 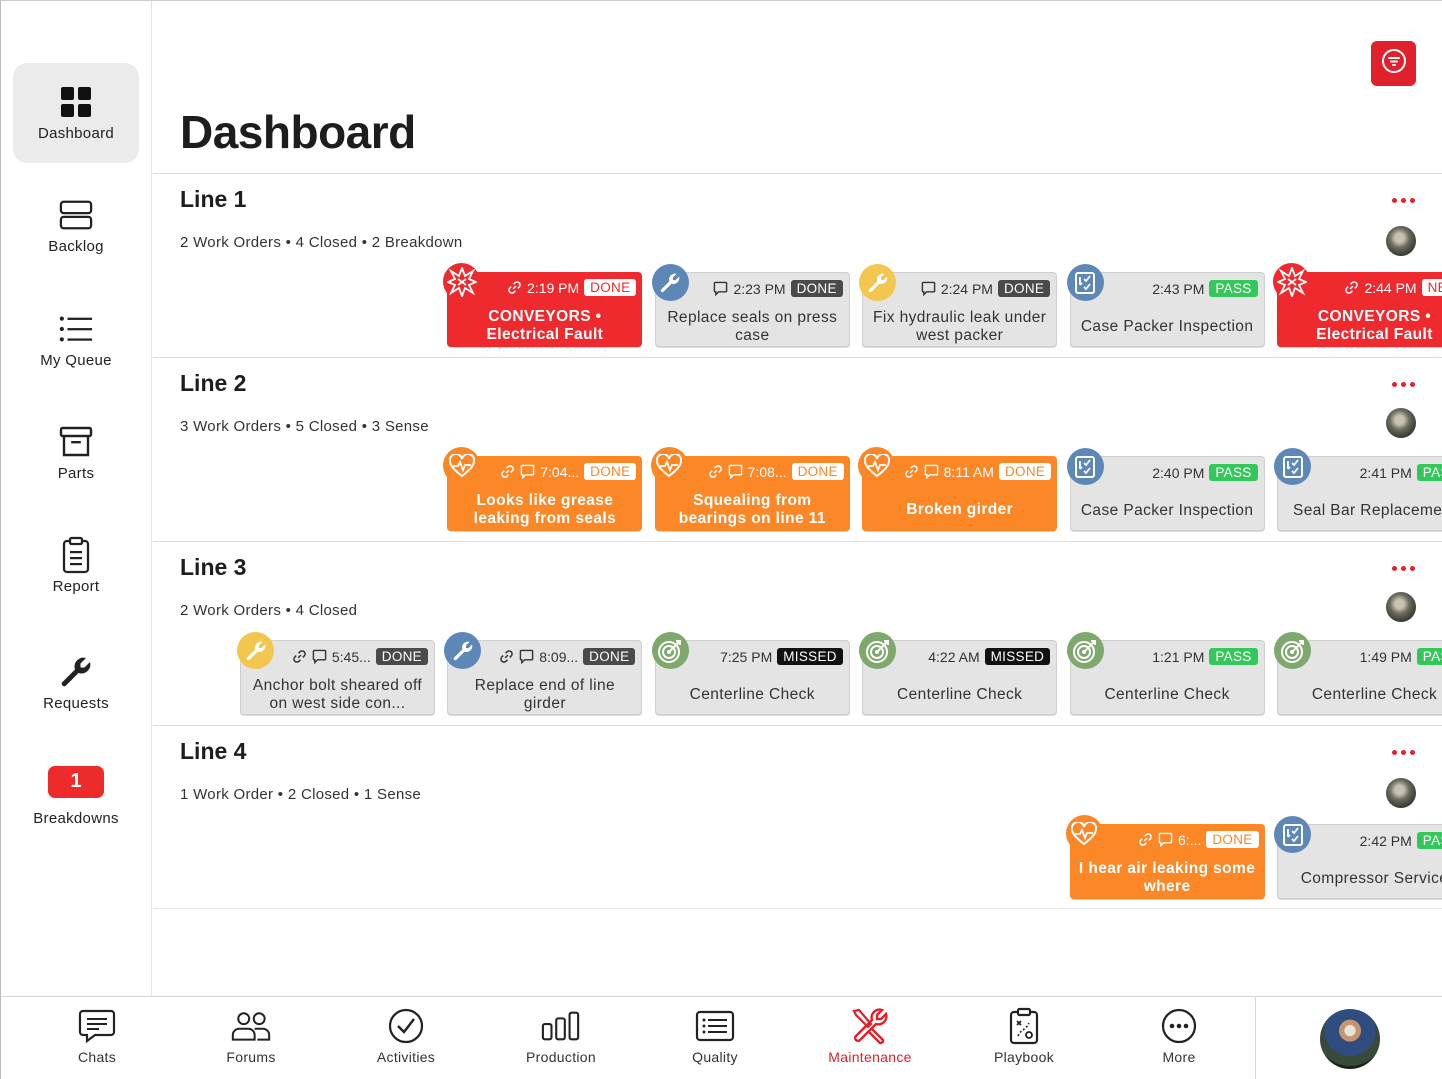 I want to click on tab-label: More, so click(x=1179, y=1057).